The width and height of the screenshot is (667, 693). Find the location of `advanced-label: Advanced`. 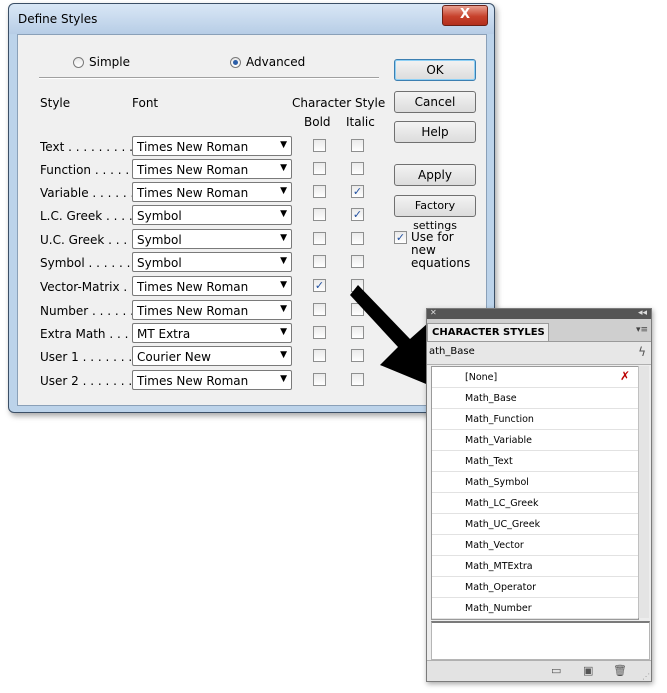

advanced-label: Advanced is located at coordinates (276, 62).